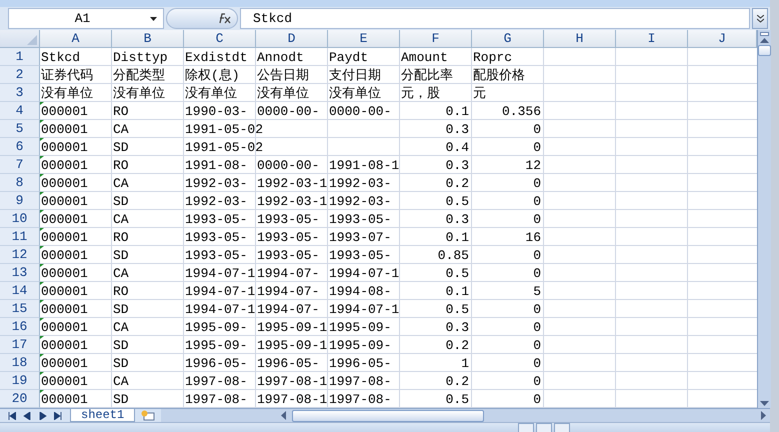 This screenshot has width=779, height=432. What do you see at coordinates (20, 237) in the screenshot?
I see `row-header: 11` at bounding box center [20, 237].